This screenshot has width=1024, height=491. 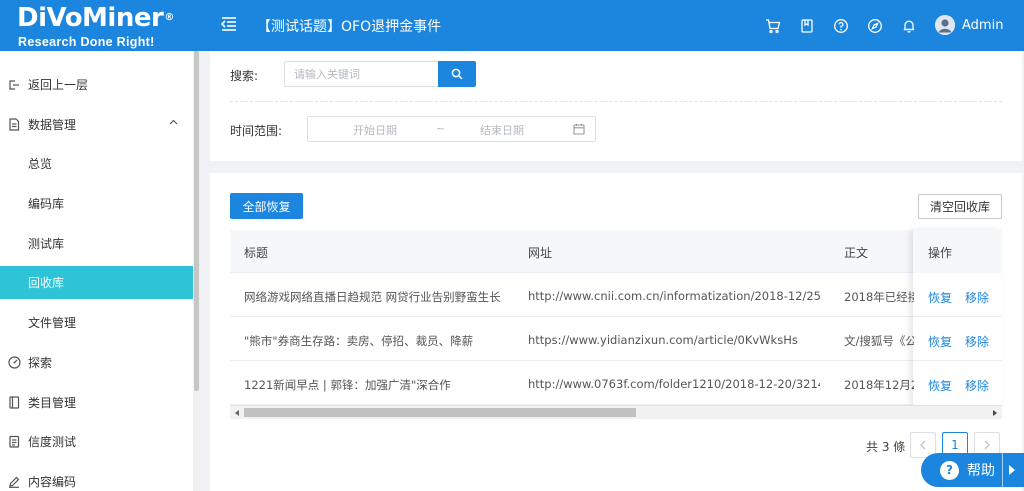 What do you see at coordinates (40, 164) in the screenshot?
I see `sidebar-item-label: 总览` at bounding box center [40, 164].